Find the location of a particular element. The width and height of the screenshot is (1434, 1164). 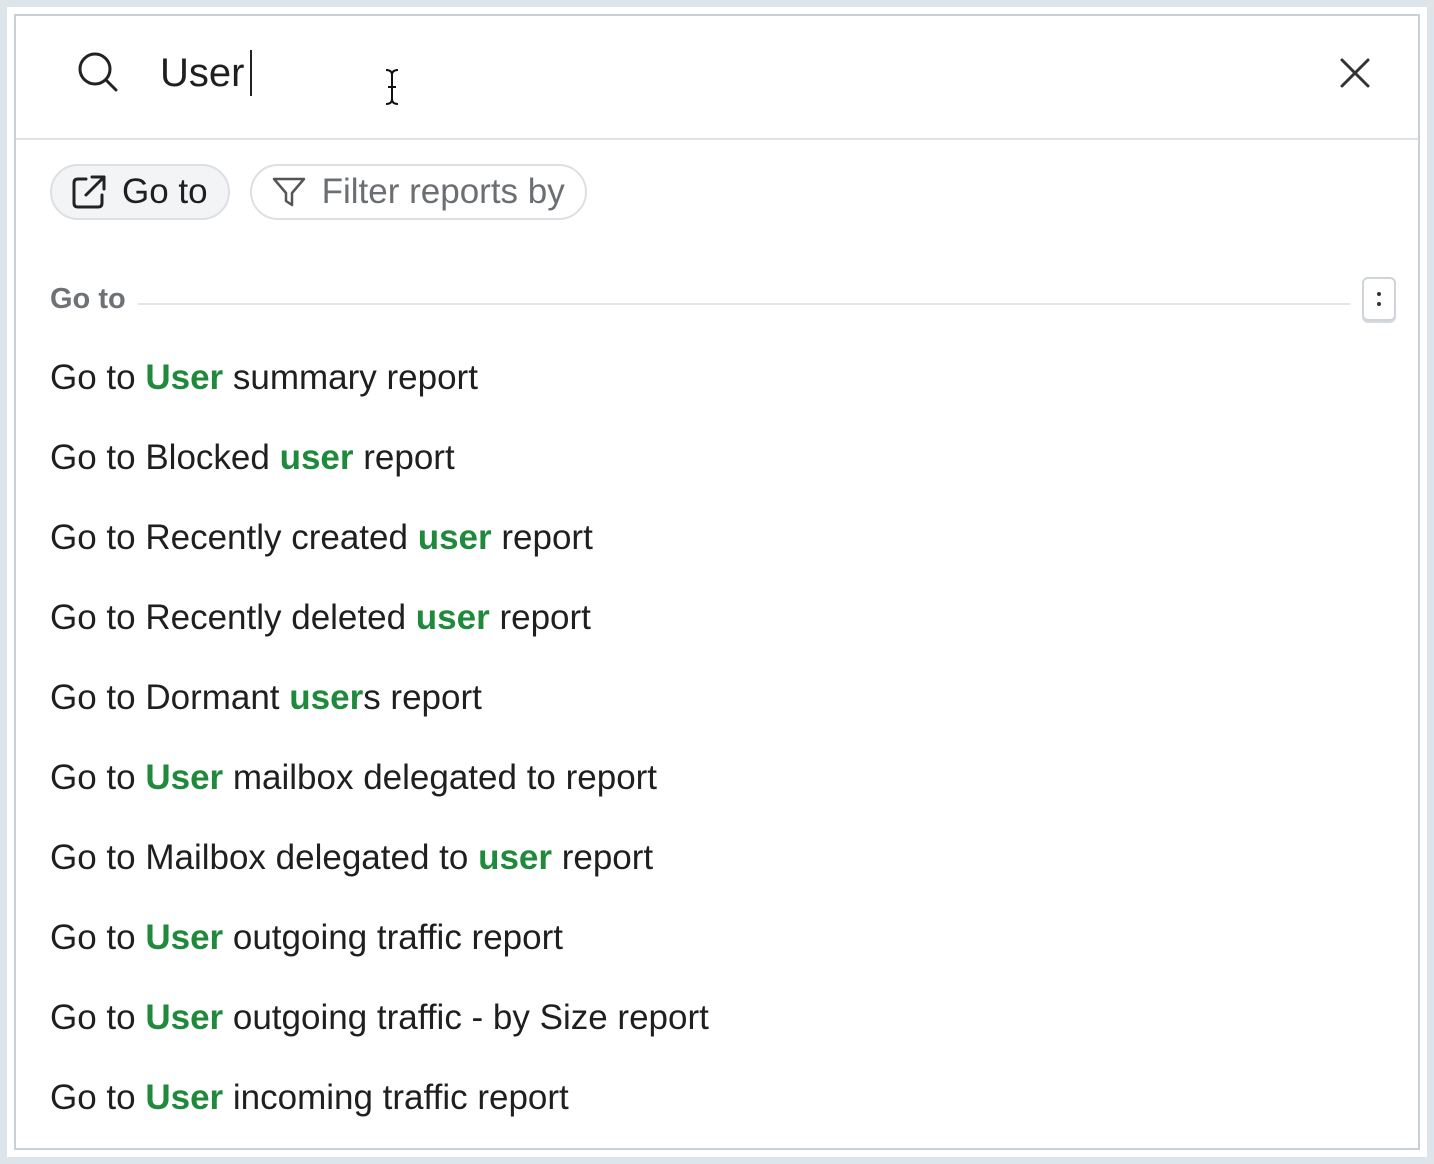

chip-go-to-label: Go to is located at coordinates (165, 191).